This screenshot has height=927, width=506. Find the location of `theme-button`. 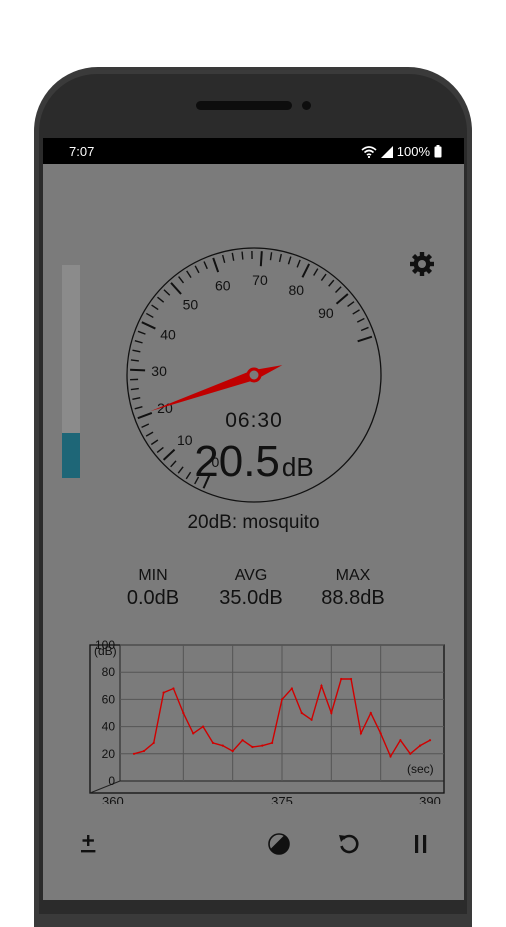

theme-button is located at coordinates (279, 844).